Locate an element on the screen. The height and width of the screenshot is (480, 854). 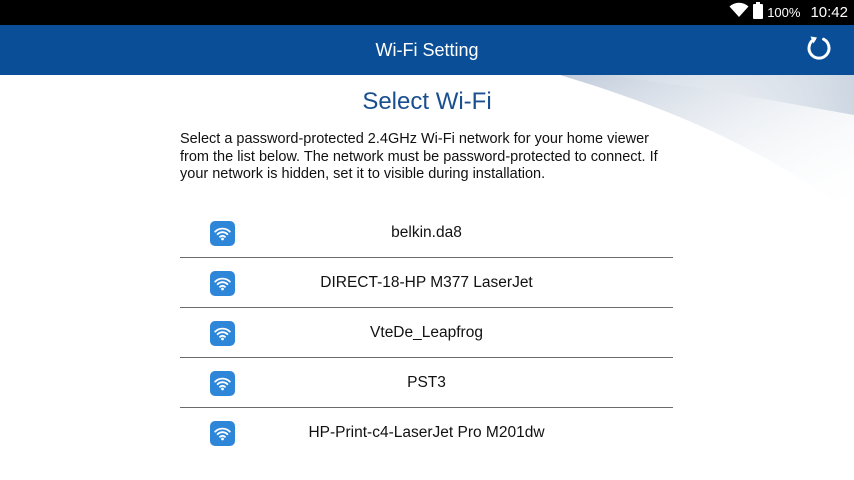
network-item: VteDe_Leapfrog is located at coordinates (426, 333).